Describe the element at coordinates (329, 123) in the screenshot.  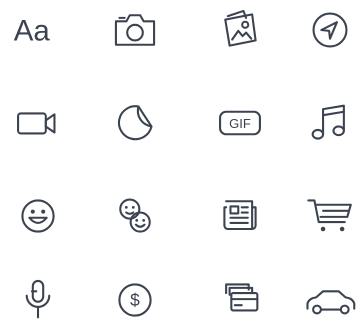
I see `music-note-icon` at that location.